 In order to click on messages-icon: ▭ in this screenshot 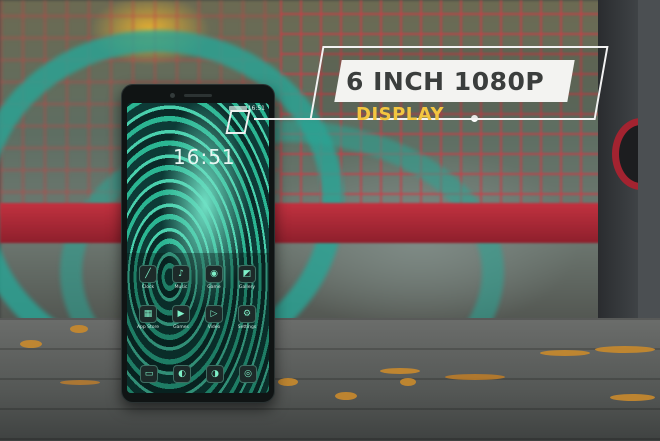, I will do `click(149, 374)`.